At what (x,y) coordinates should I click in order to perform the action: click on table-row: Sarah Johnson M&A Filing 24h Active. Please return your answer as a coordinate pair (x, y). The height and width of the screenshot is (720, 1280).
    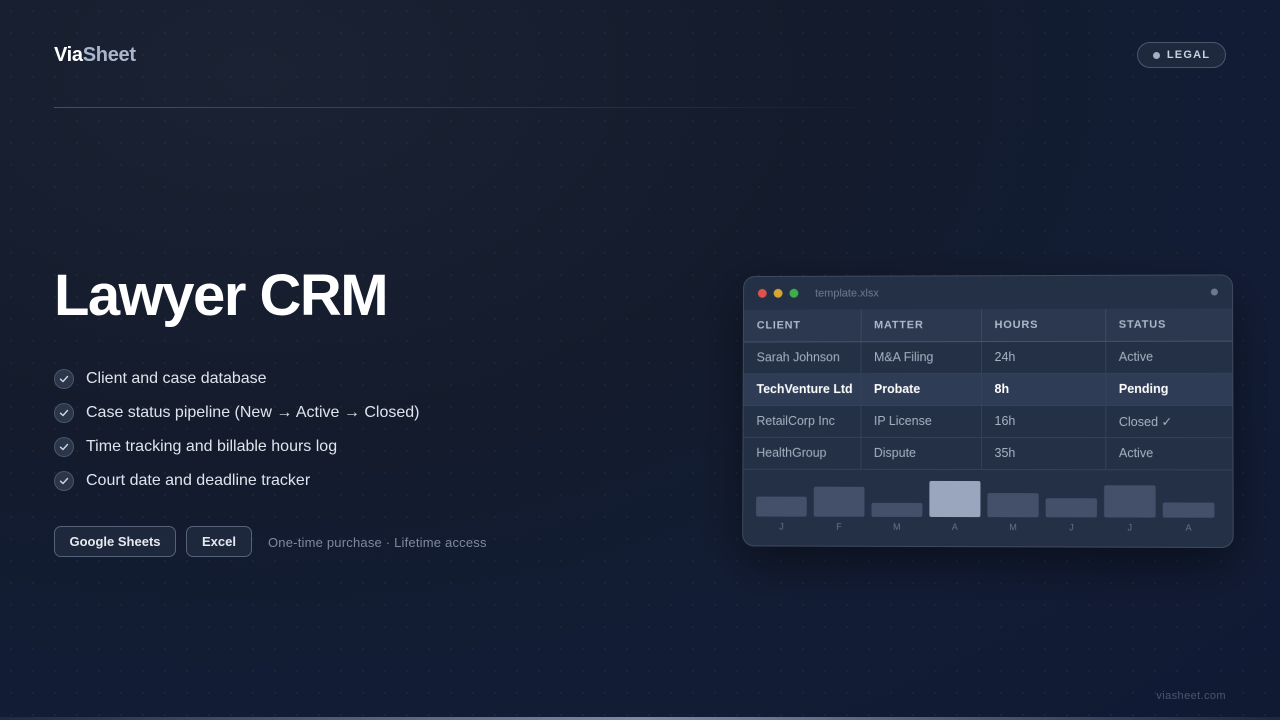
    Looking at the image, I should click on (988, 357).